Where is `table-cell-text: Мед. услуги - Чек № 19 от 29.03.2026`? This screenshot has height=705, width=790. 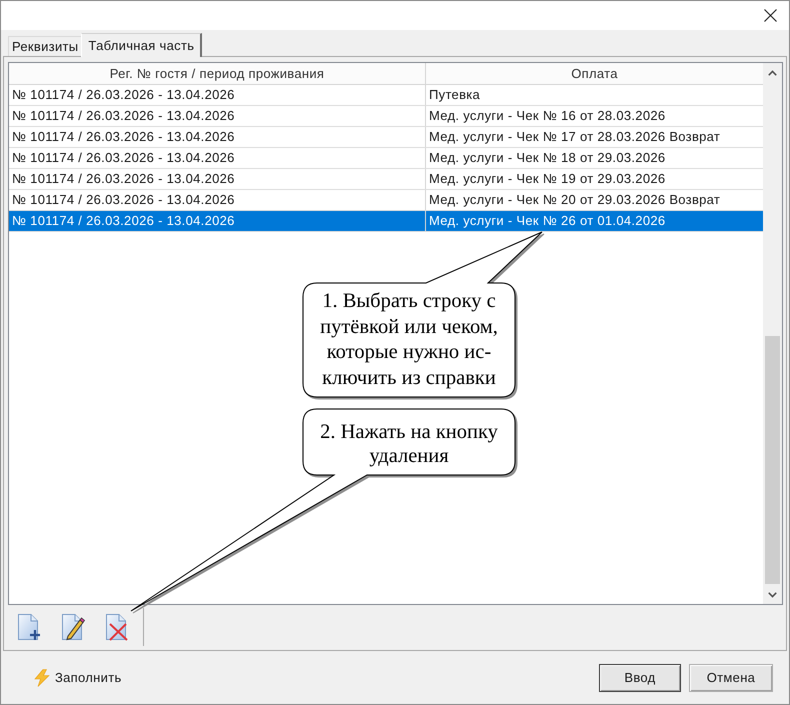
table-cell-text: Мед. услуги - Чек № 19 от 29.03.2026 is located at coordinates (547, 179).